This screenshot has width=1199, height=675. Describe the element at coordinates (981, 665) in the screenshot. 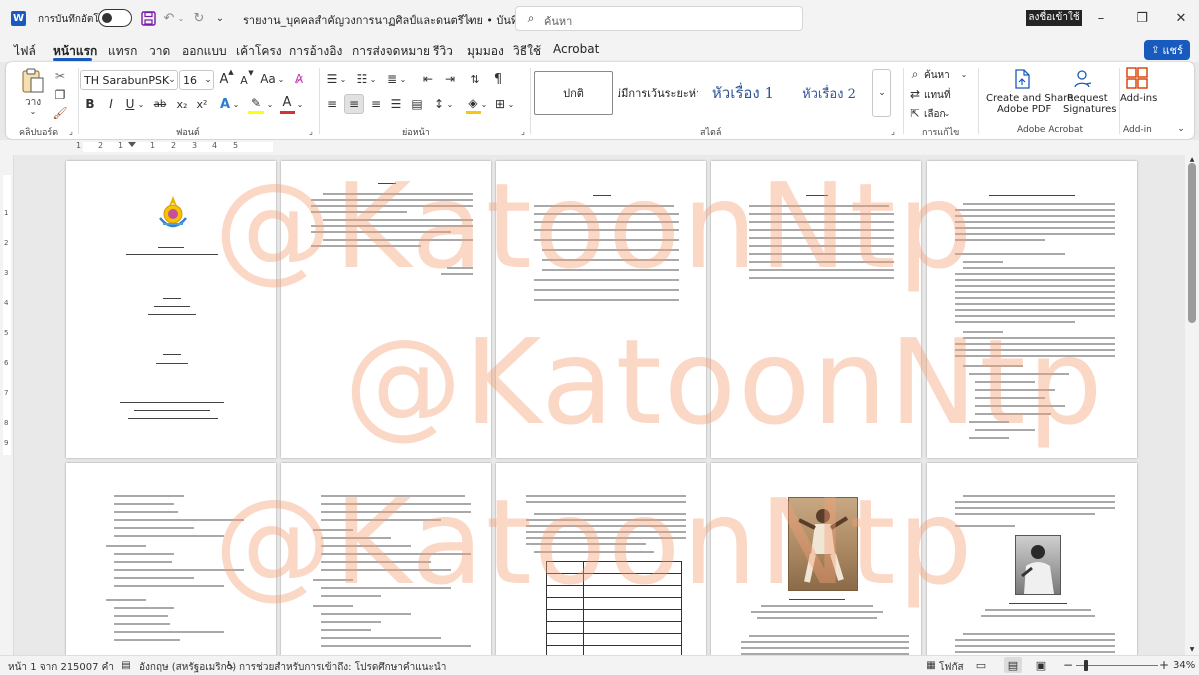

I see `read-mode-icon: ▭` at that location.